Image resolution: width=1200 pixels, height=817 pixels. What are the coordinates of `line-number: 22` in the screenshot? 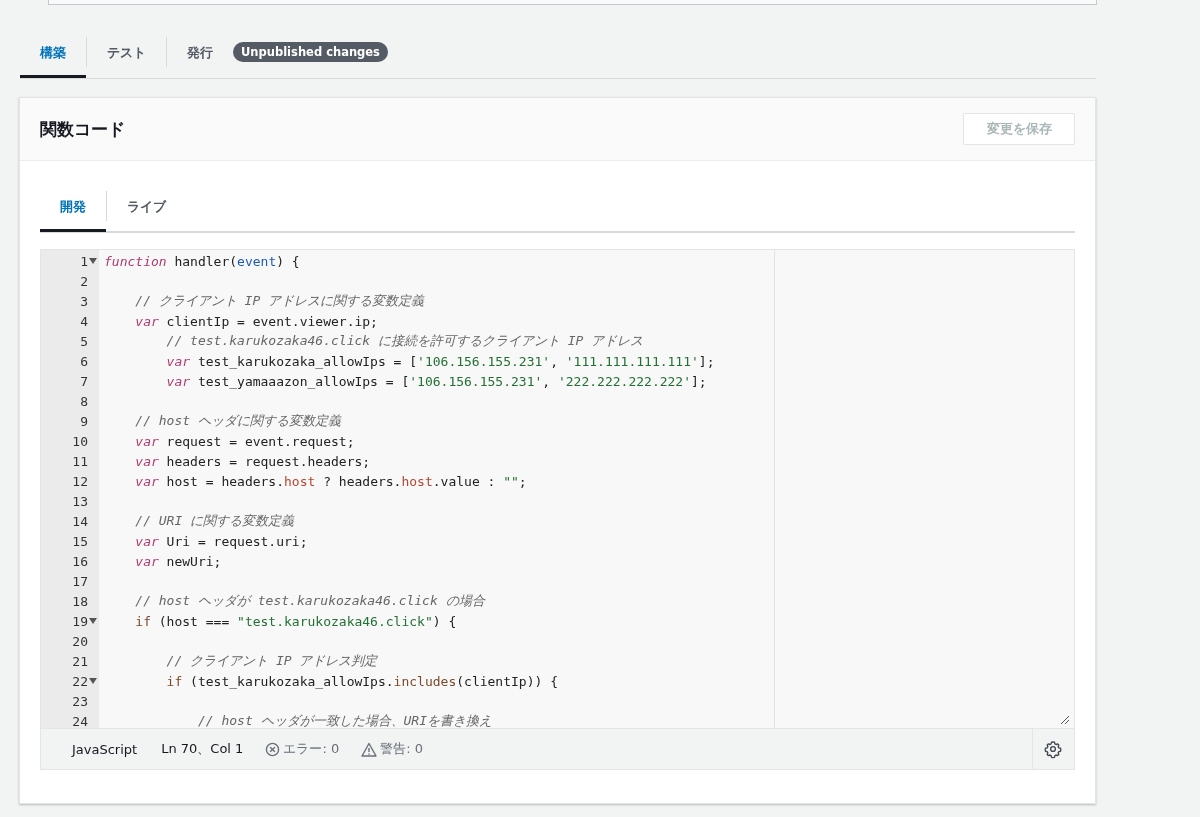 It's located at (80, 681).